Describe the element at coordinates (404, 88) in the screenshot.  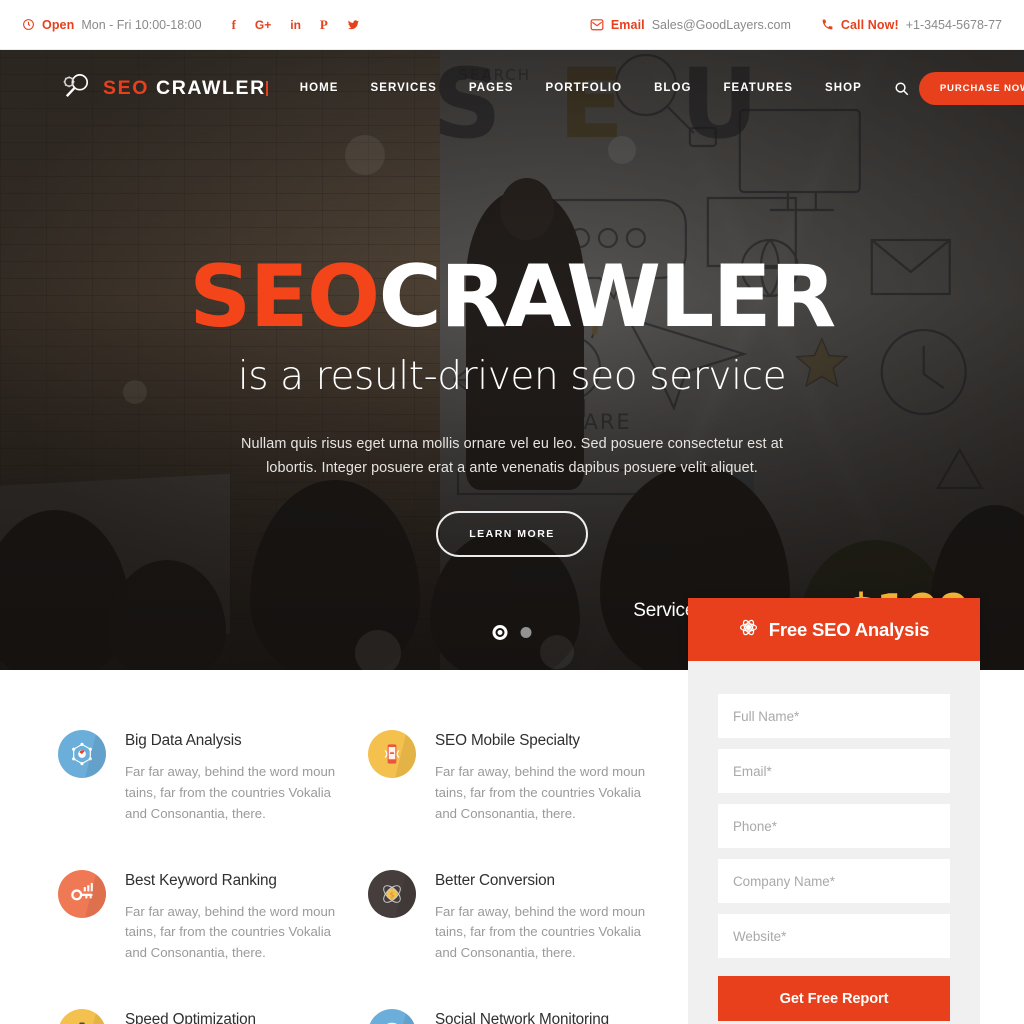
I see `nav-item-services: SERVICES` at that location.